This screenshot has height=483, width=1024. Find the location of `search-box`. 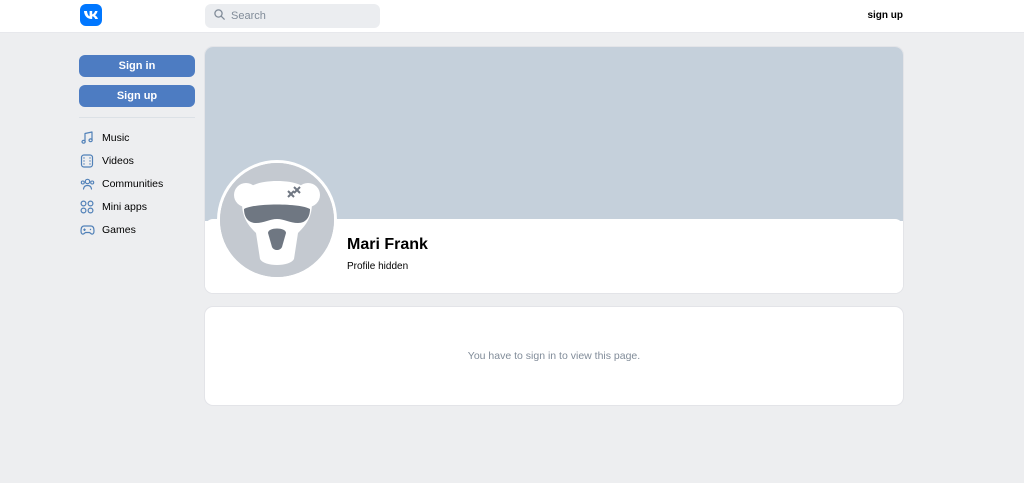

search-box is located at coordinates (292, 16).